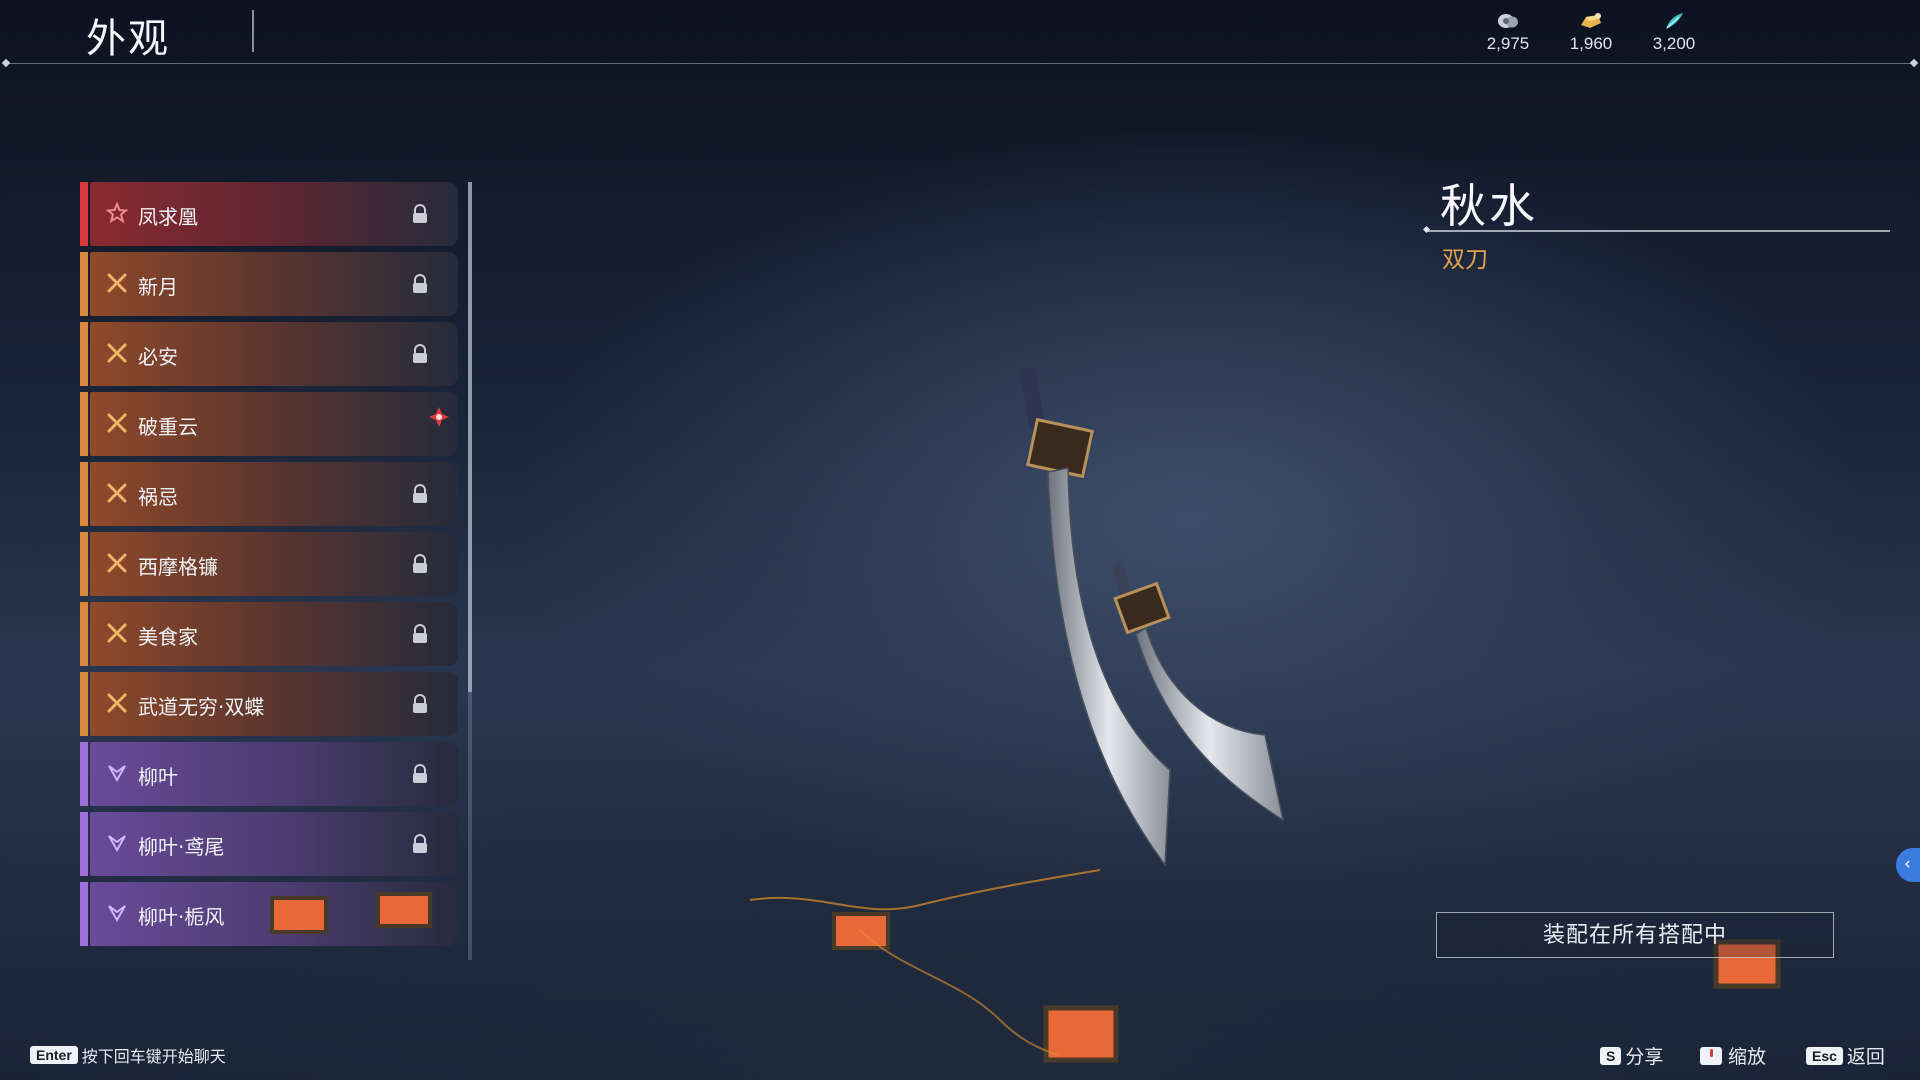 The image size is (1920, 1080). I want to click on coin-cloud-icon, so click(1508, 21).